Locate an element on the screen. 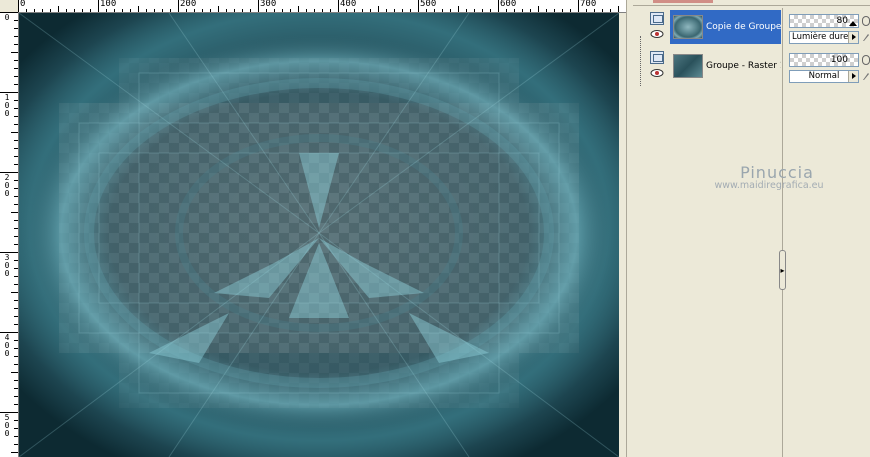 The width and height of the screenshot is (870, 457). layer-name-box: Copie de Groupe - Raster 1 is located at coordinates (725, 27).